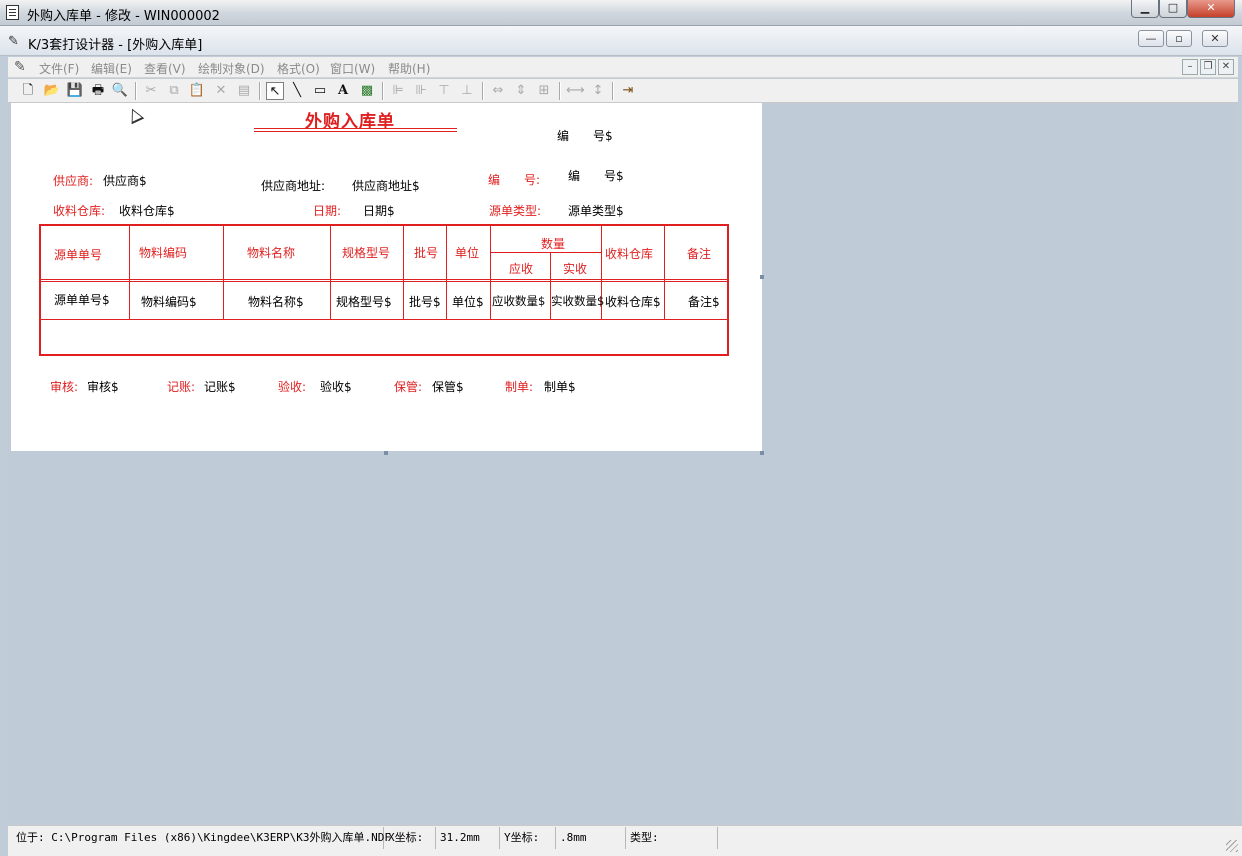 The height and width of the screenshot is (856, 1242). Describe the element at coordinates (444, 91) in the screenshot. I see `align-top-icon: ⊤` at that location.